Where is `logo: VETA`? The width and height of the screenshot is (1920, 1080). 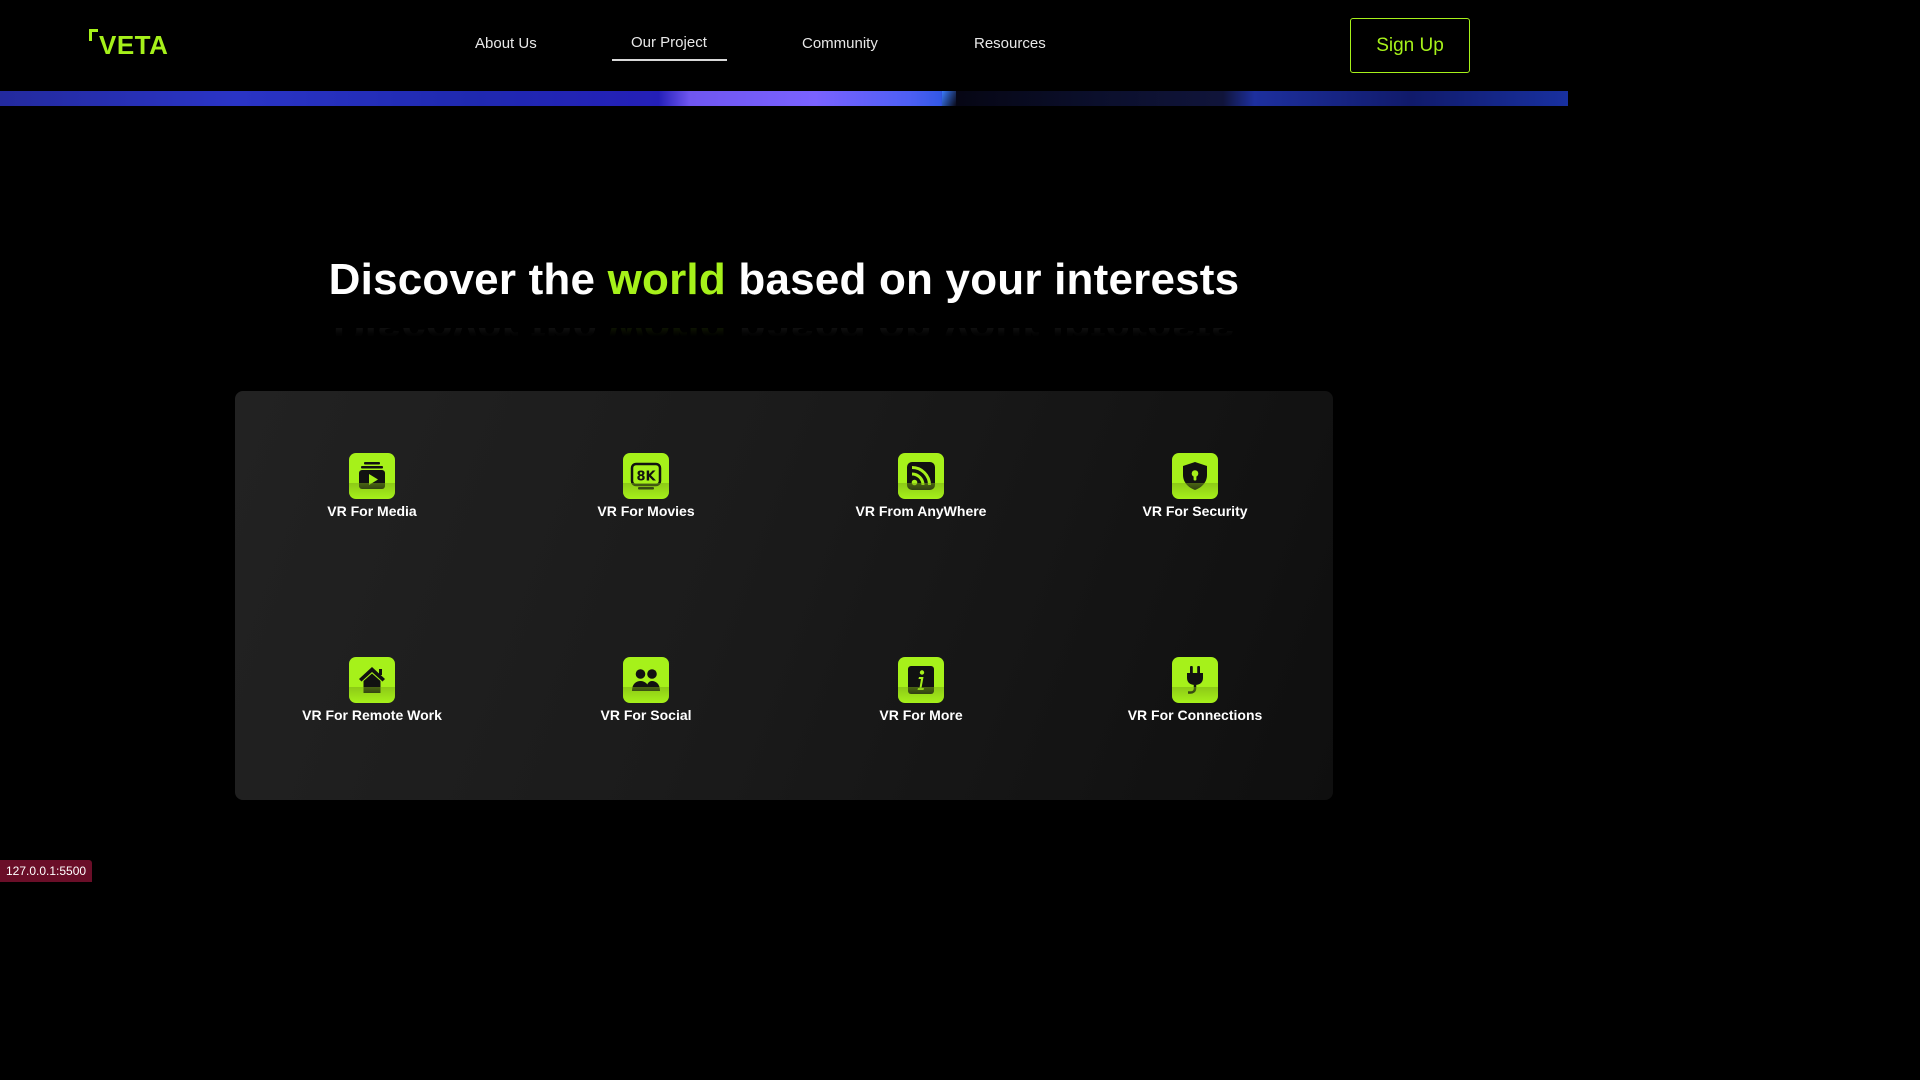
logo: VETA is located at coordinates (128, 45).